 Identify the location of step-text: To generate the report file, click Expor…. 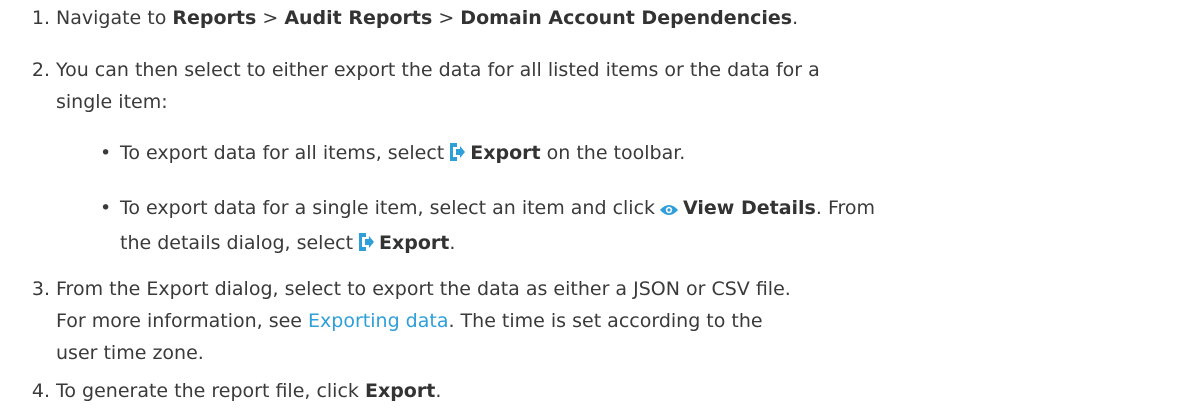
(249, 391).